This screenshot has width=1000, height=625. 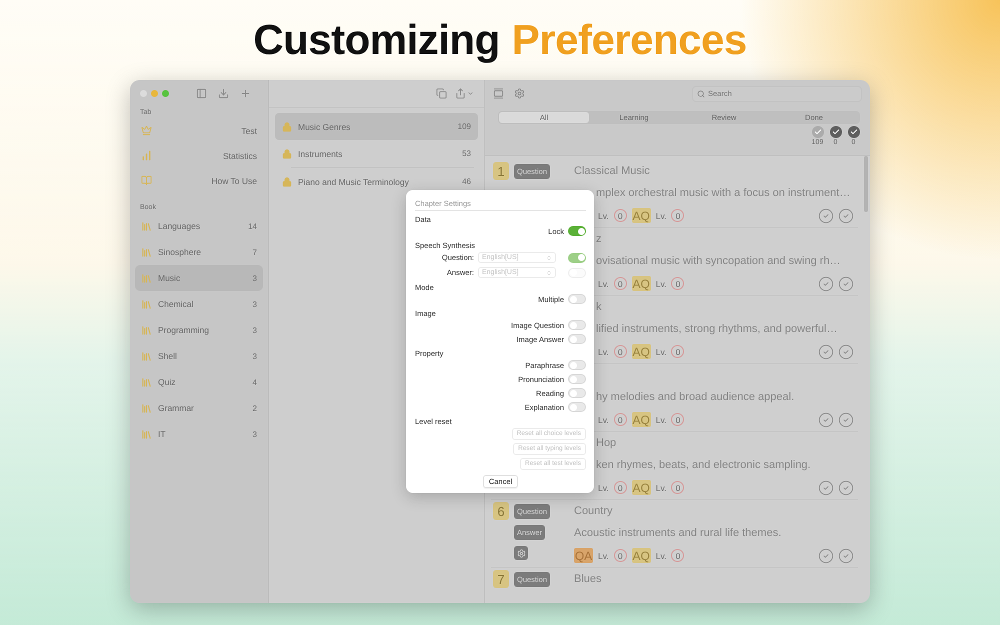 What do you see at coordinates (199, 252) in the screenshot?
I see `sidebar-item: Sinosphere 7` at bounding box center [199, 252].